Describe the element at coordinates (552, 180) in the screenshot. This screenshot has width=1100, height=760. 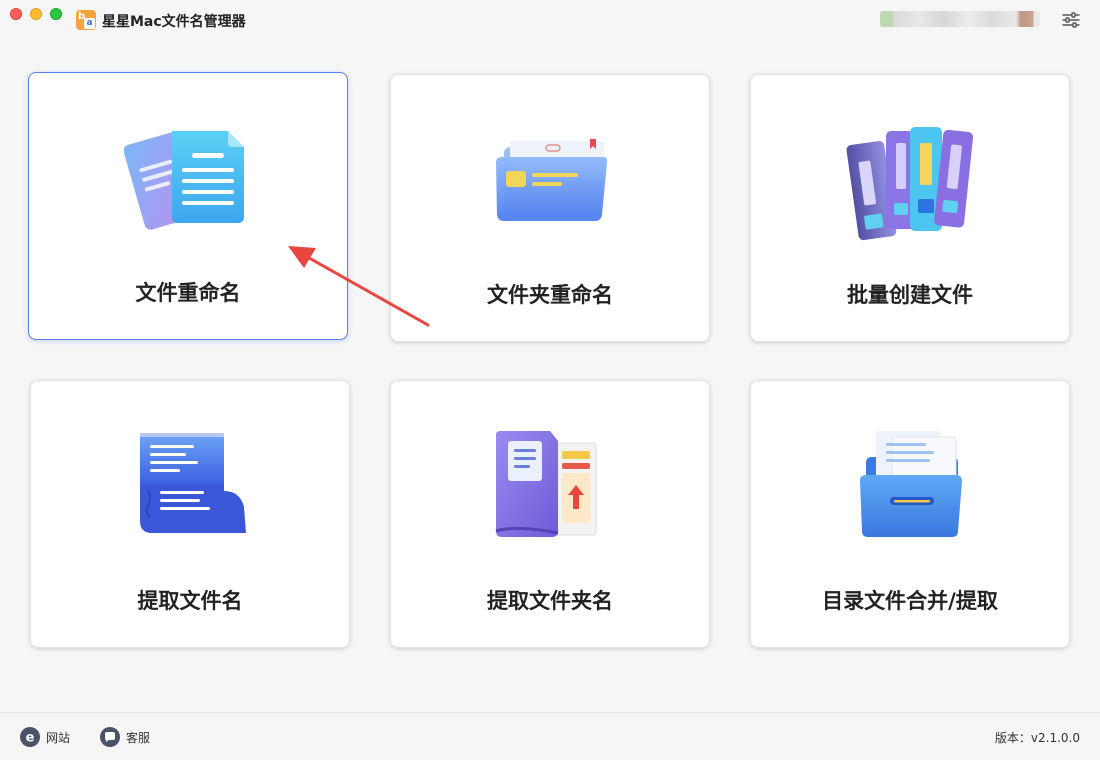
I see `folder-icon` at that location.